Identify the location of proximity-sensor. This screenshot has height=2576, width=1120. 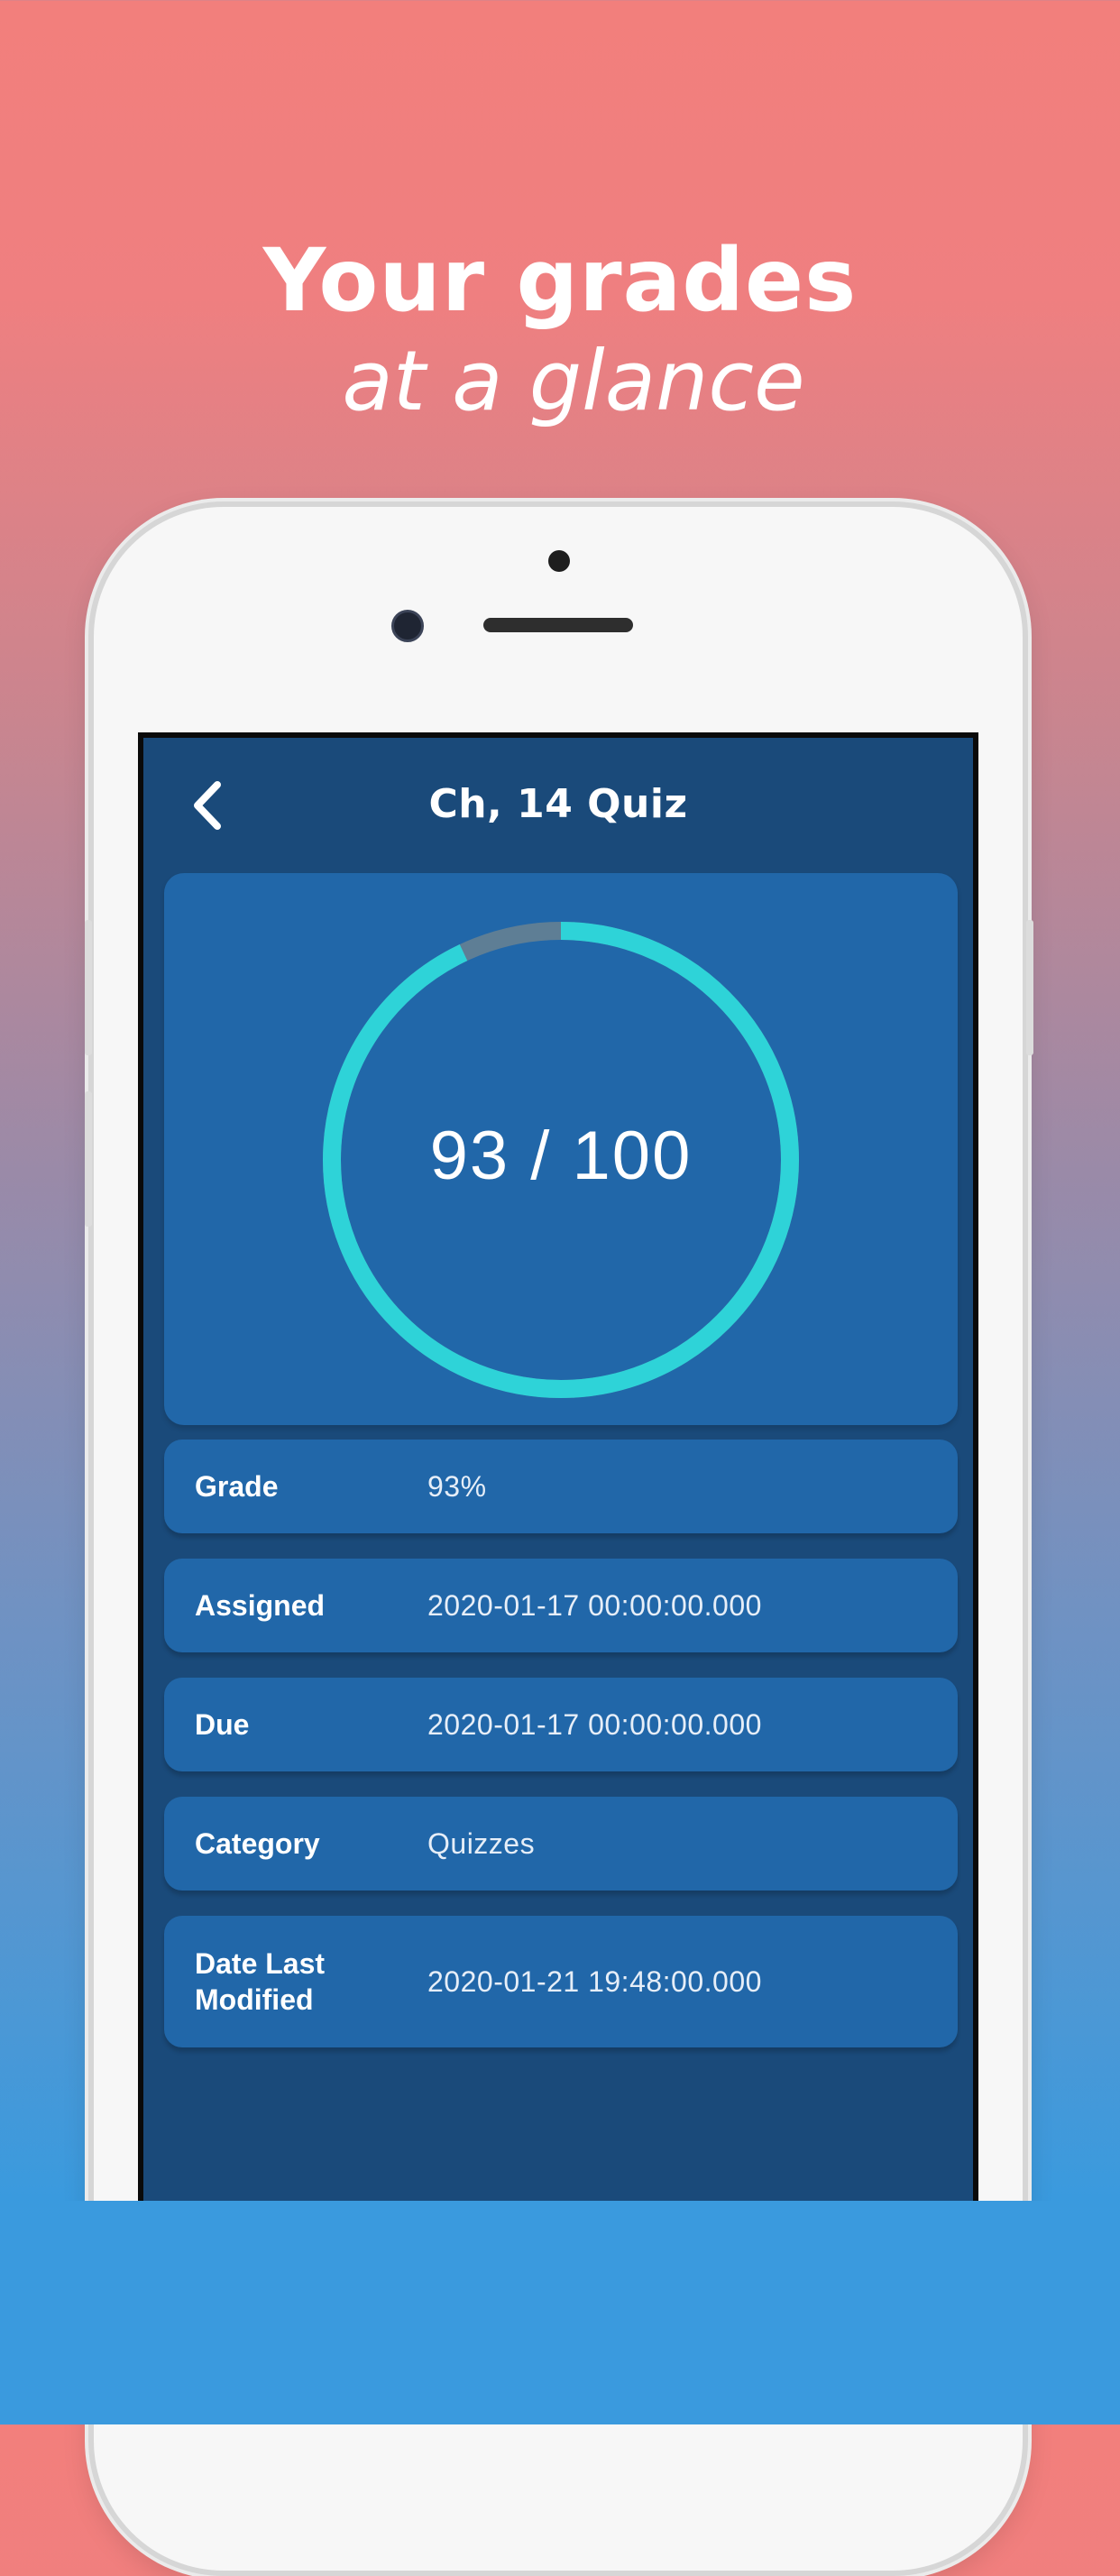
(559, 561).